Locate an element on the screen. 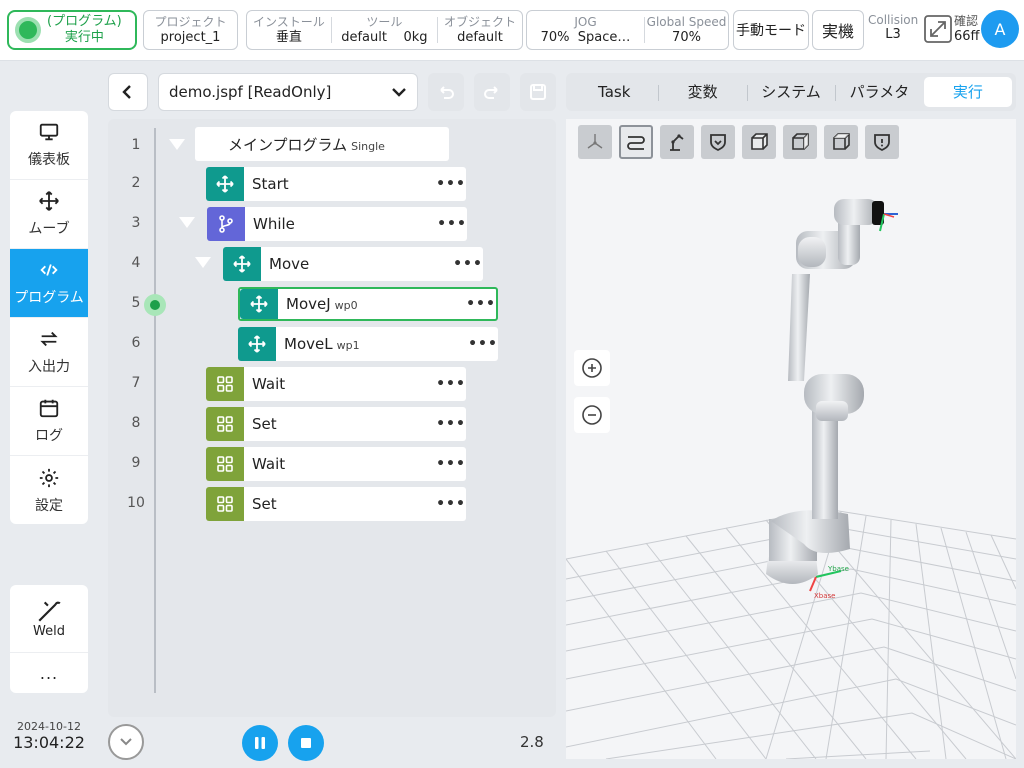  safety-view-button is located at coordinates (718, 142).